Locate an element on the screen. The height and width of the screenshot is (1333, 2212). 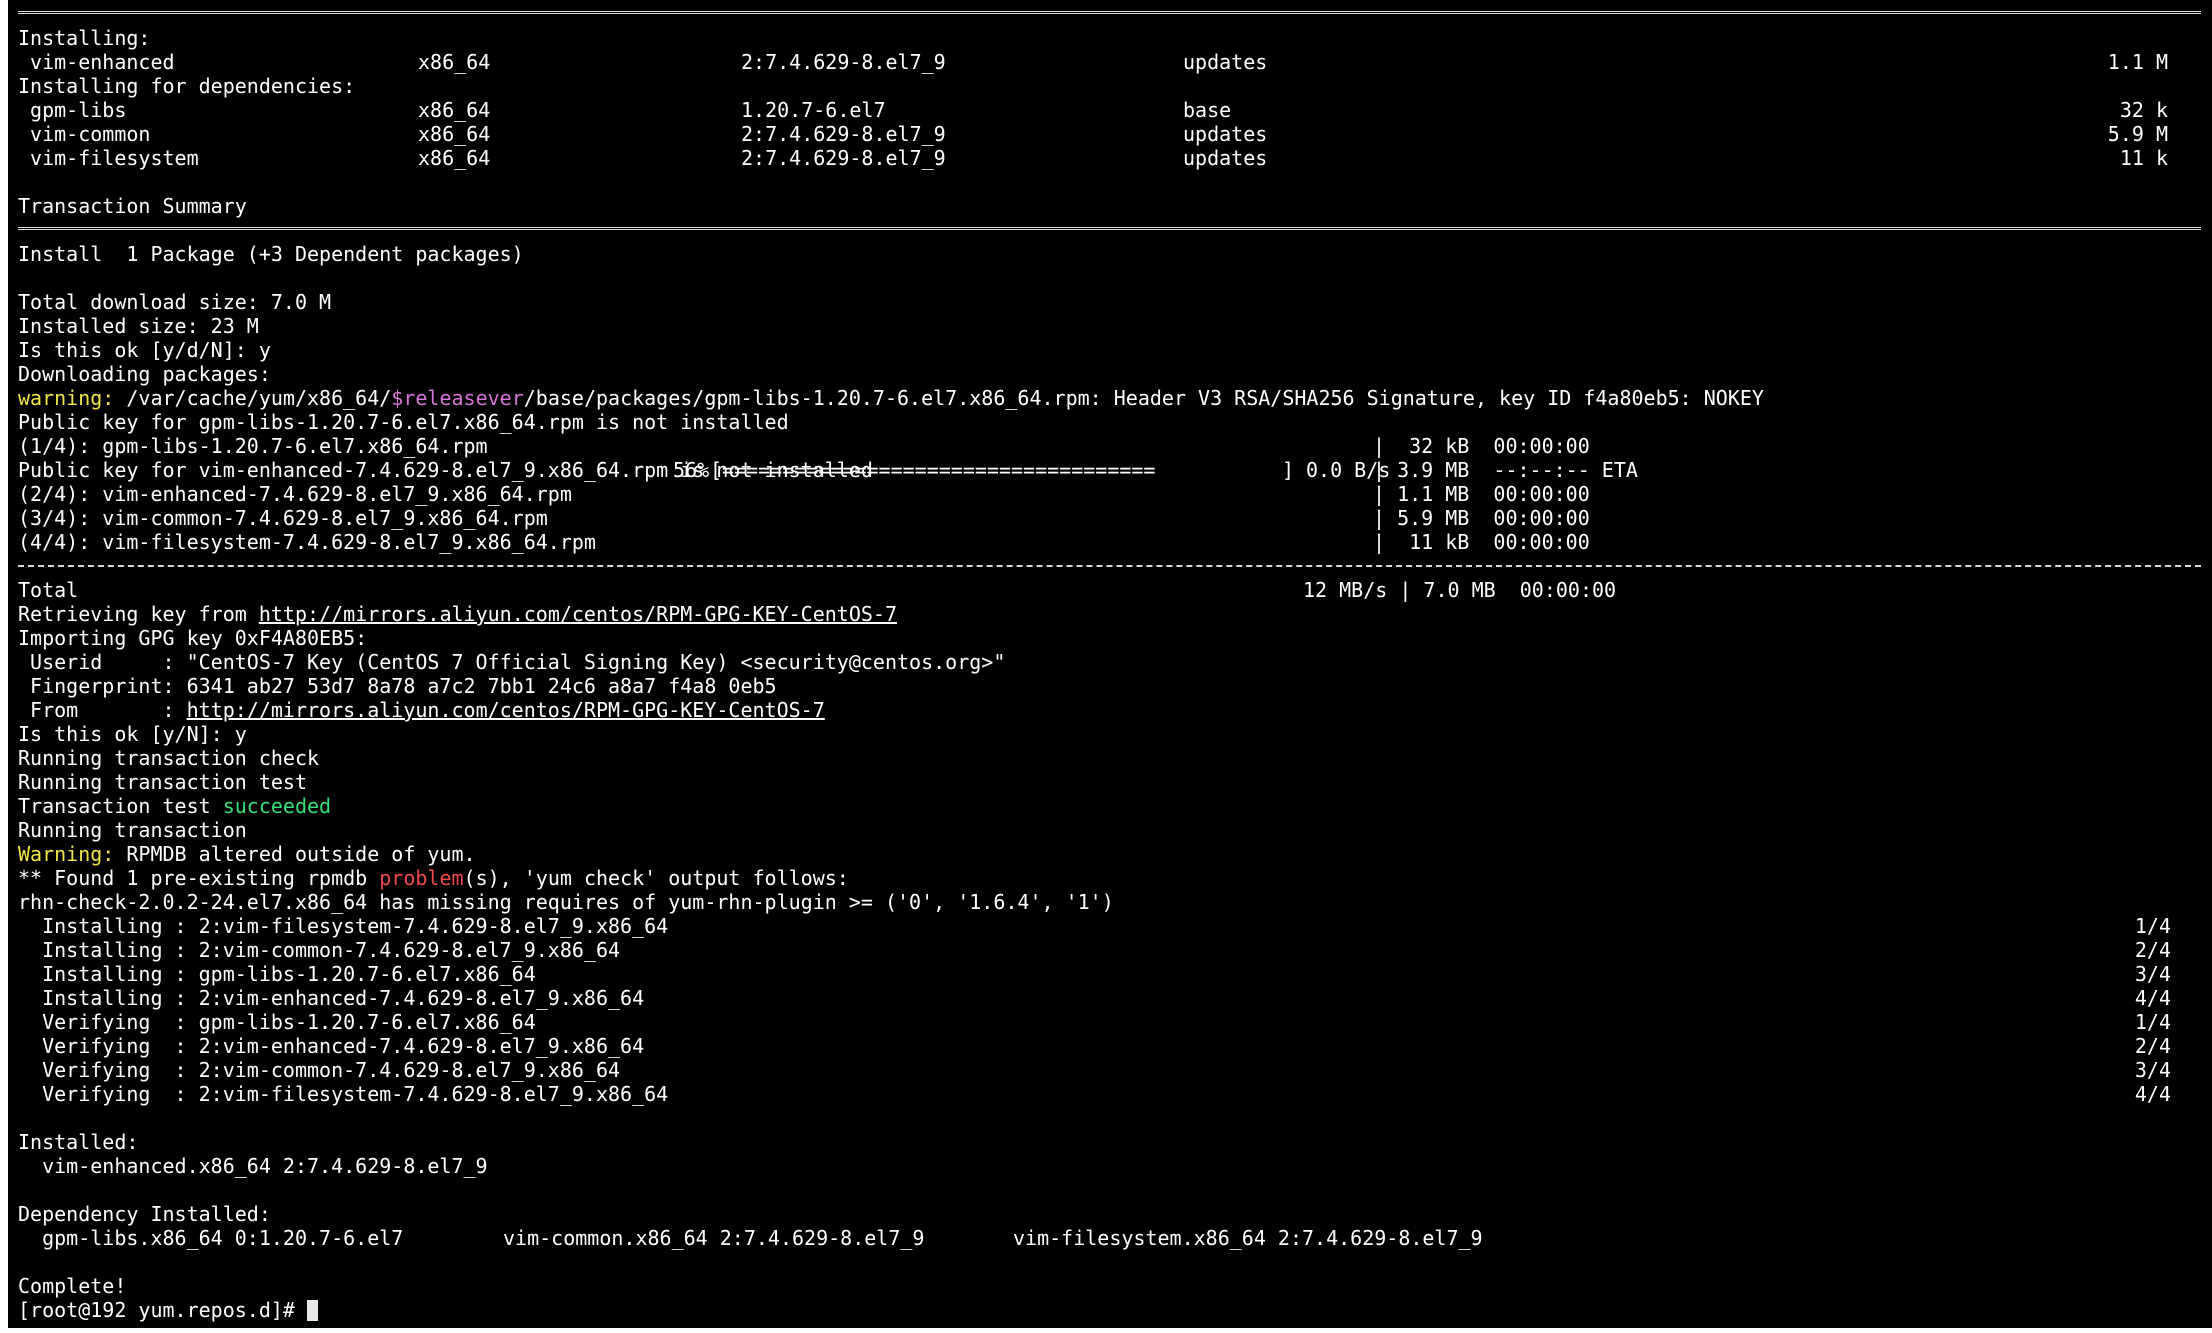
step-count: 3/4 is located at coordinates (2152, 974).